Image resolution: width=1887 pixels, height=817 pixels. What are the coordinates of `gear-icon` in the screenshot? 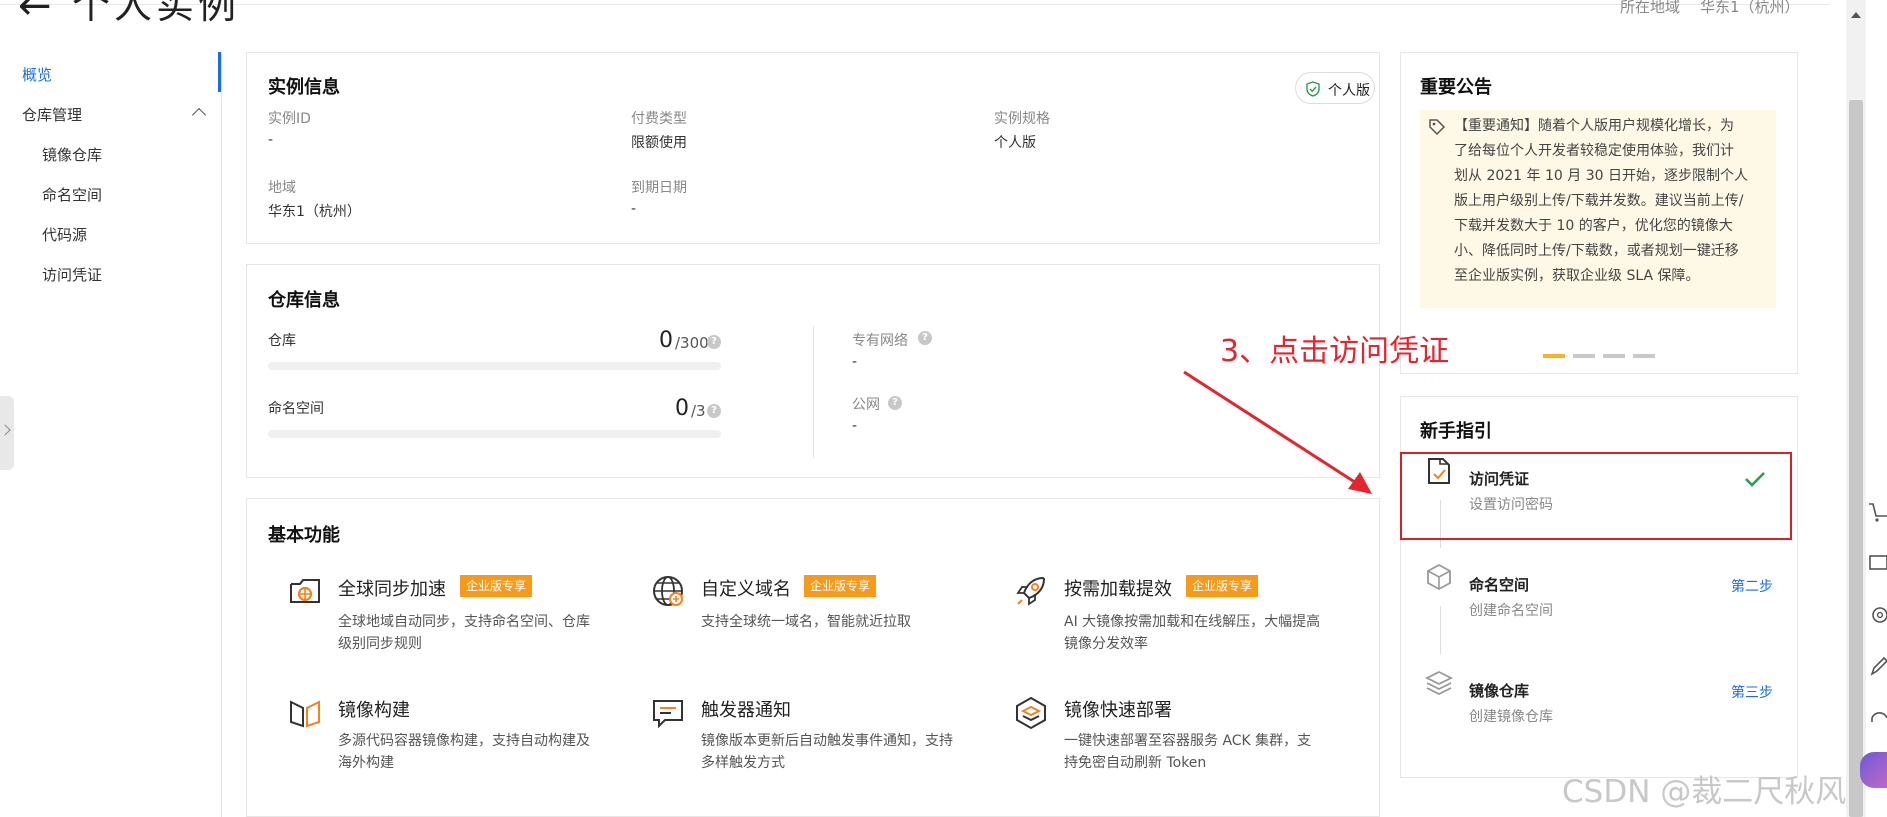 It's located at (1876, 615).